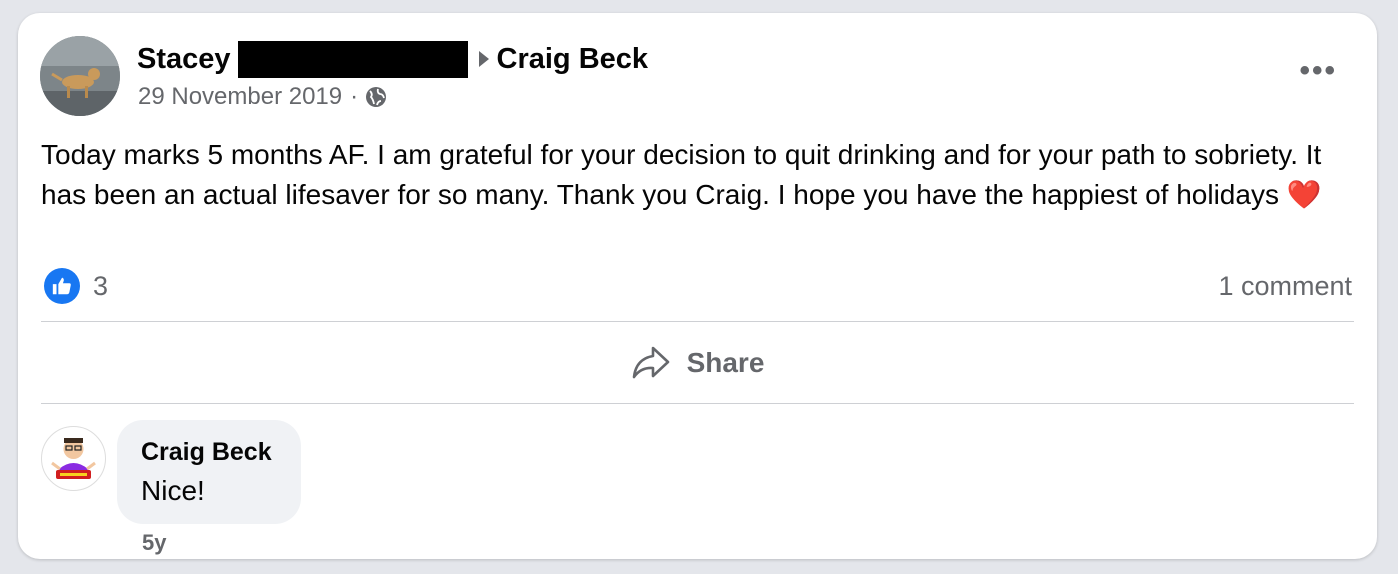 Image resolution: width=1398 pixels, height=574 pixels. I want to click on craig-beck-logo, so click(73, 458).